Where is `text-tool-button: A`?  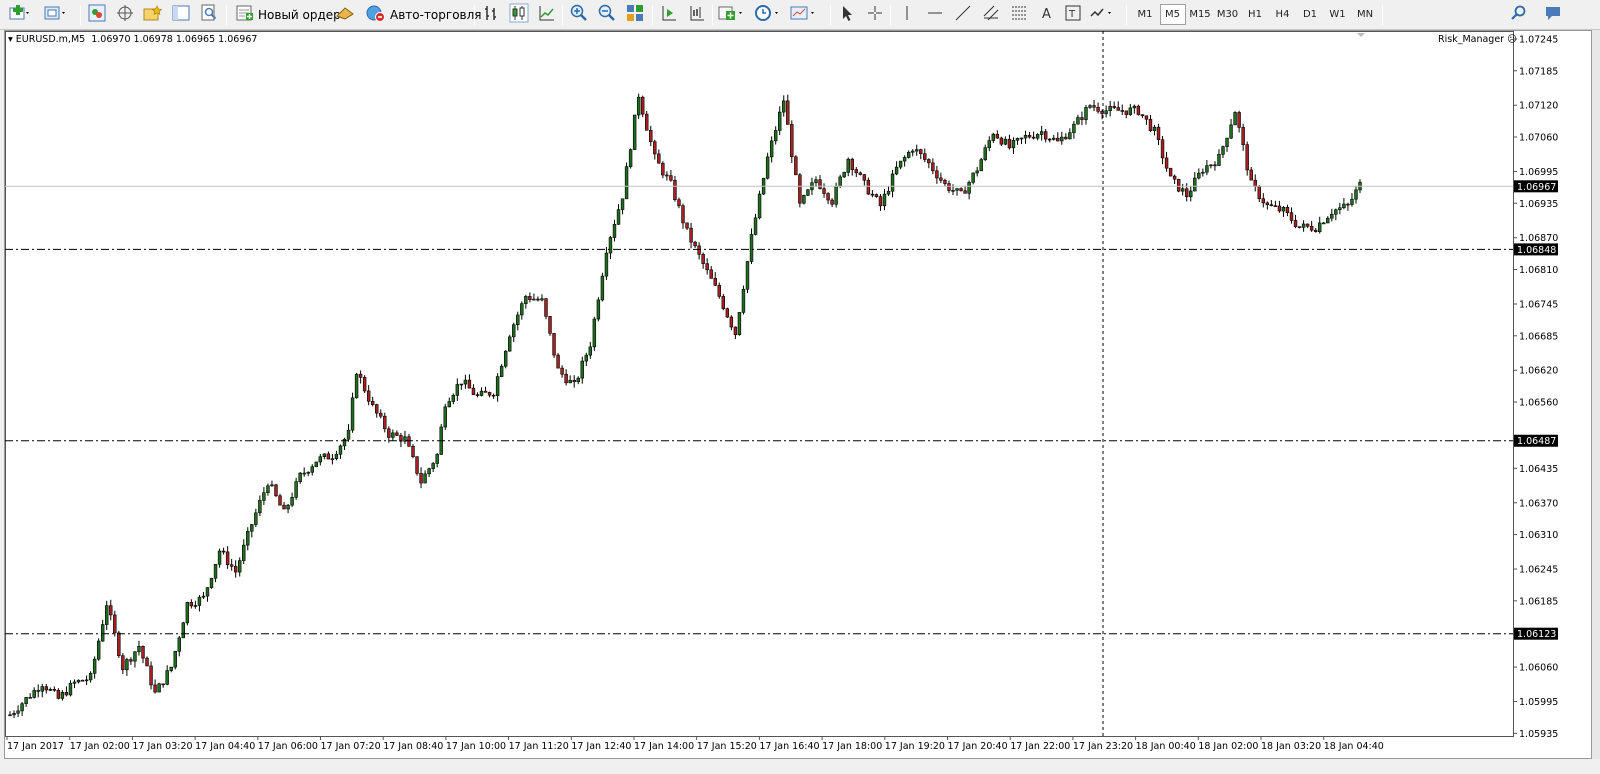
text-tool-button: A is located at coordinates (1047, 14).